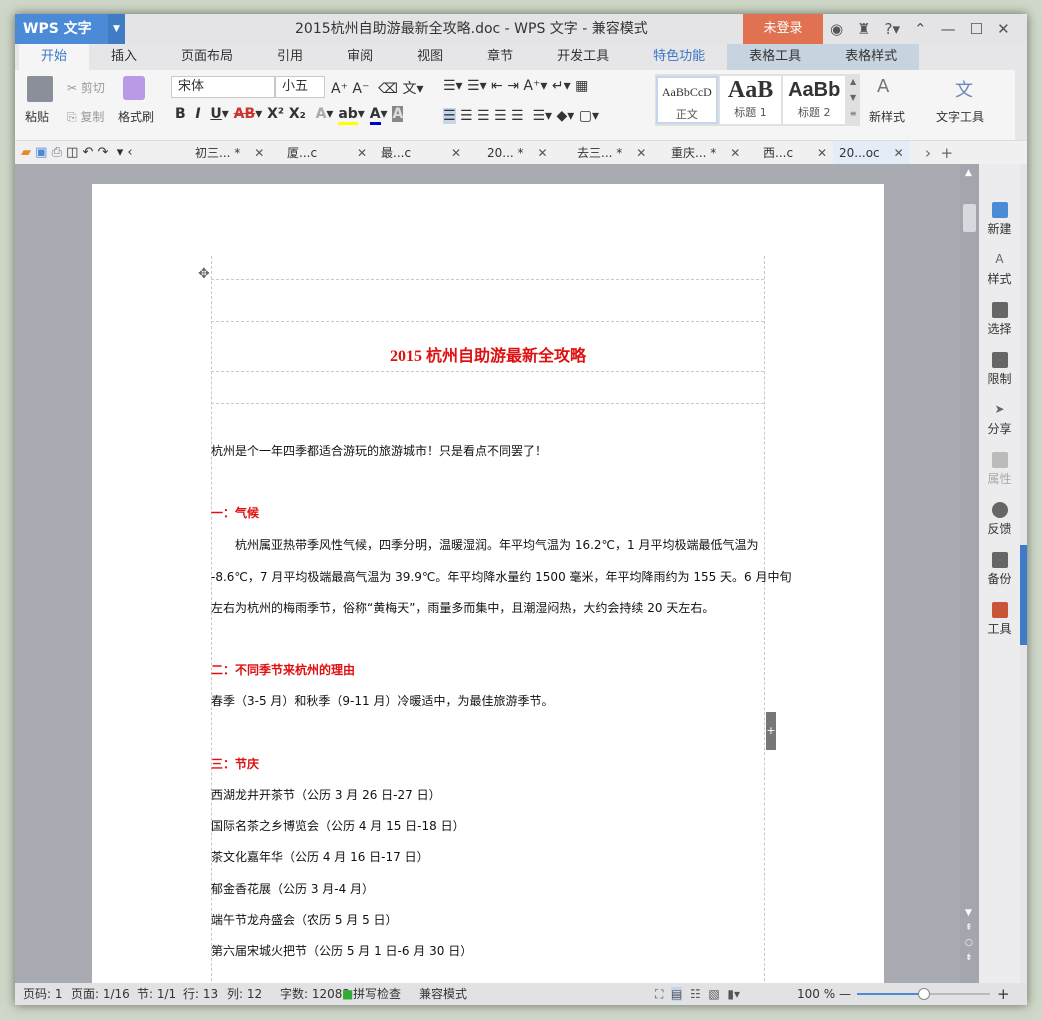  What do you see at coordinates (611, 153) in the screenshot?
I see `doc-tab: 去三... * ✕` at bounding box center [611, 153].